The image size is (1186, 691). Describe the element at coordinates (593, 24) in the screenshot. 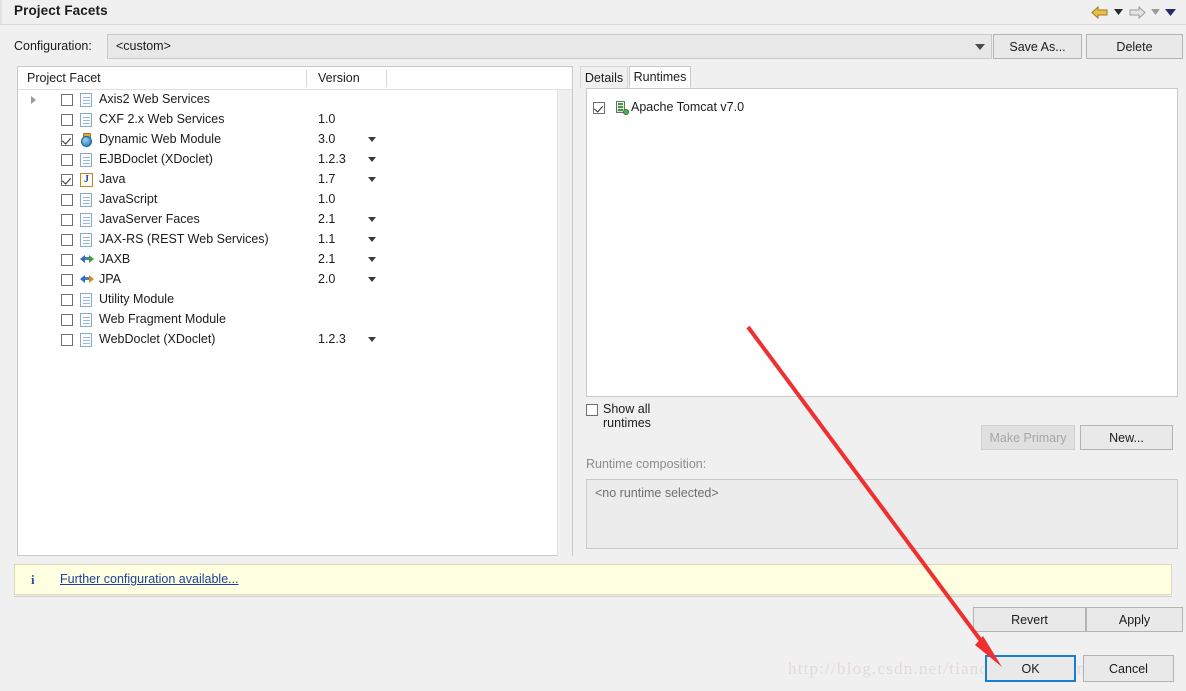

I see `title-separator` at that location.